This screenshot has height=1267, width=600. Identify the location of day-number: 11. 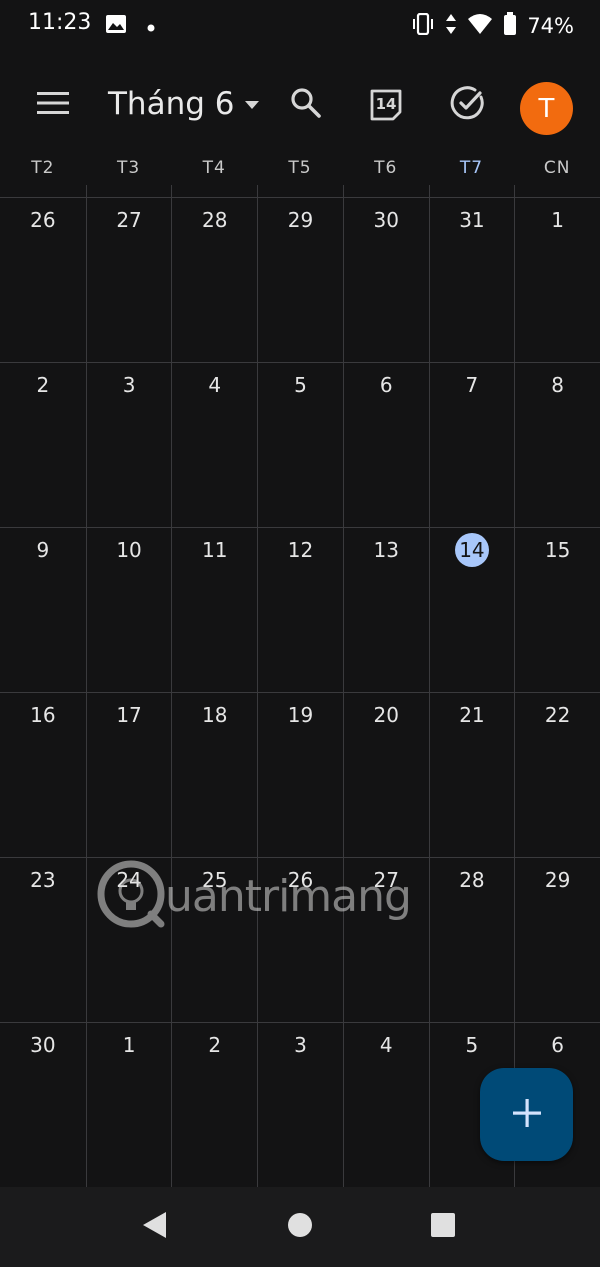
(215, 550).